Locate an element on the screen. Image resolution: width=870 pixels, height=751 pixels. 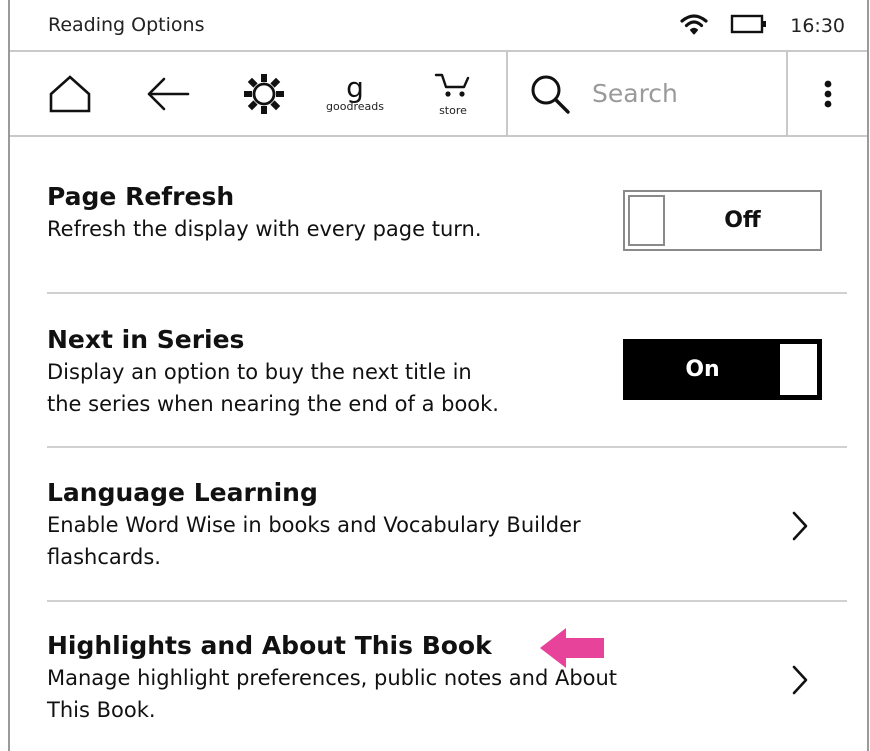
search-icon is located at coordinates (550, 94).